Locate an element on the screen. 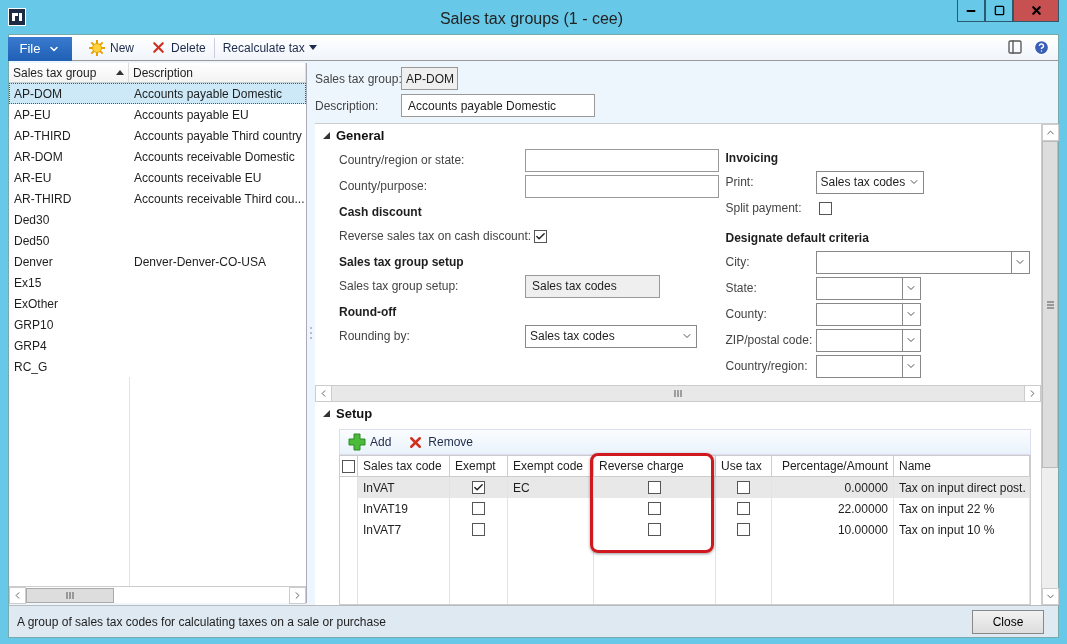 The height and width of the screenshot is (644, 1067). field-label: State: is located at coordinates (741, 288).